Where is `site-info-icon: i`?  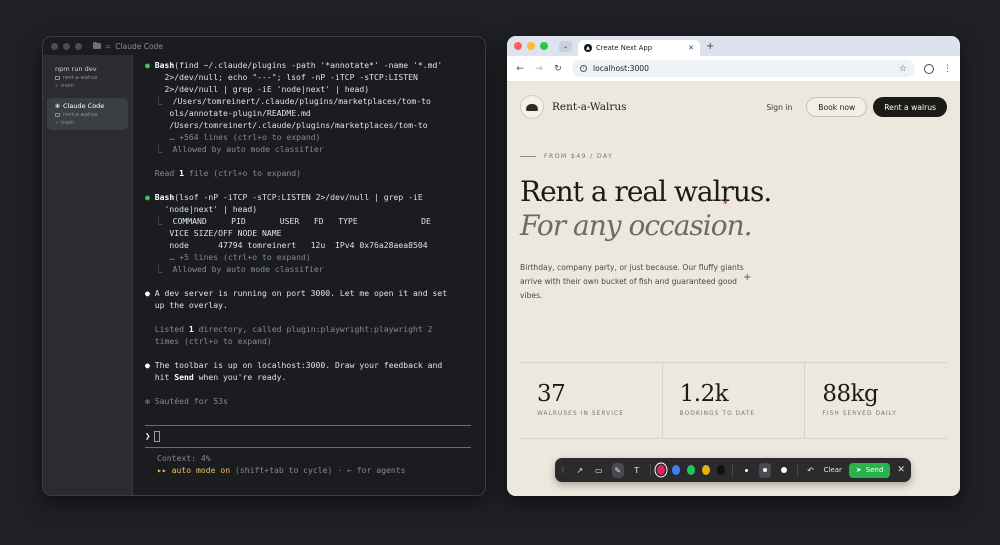 site-info-icon: i is located at coordinates (583, 68).